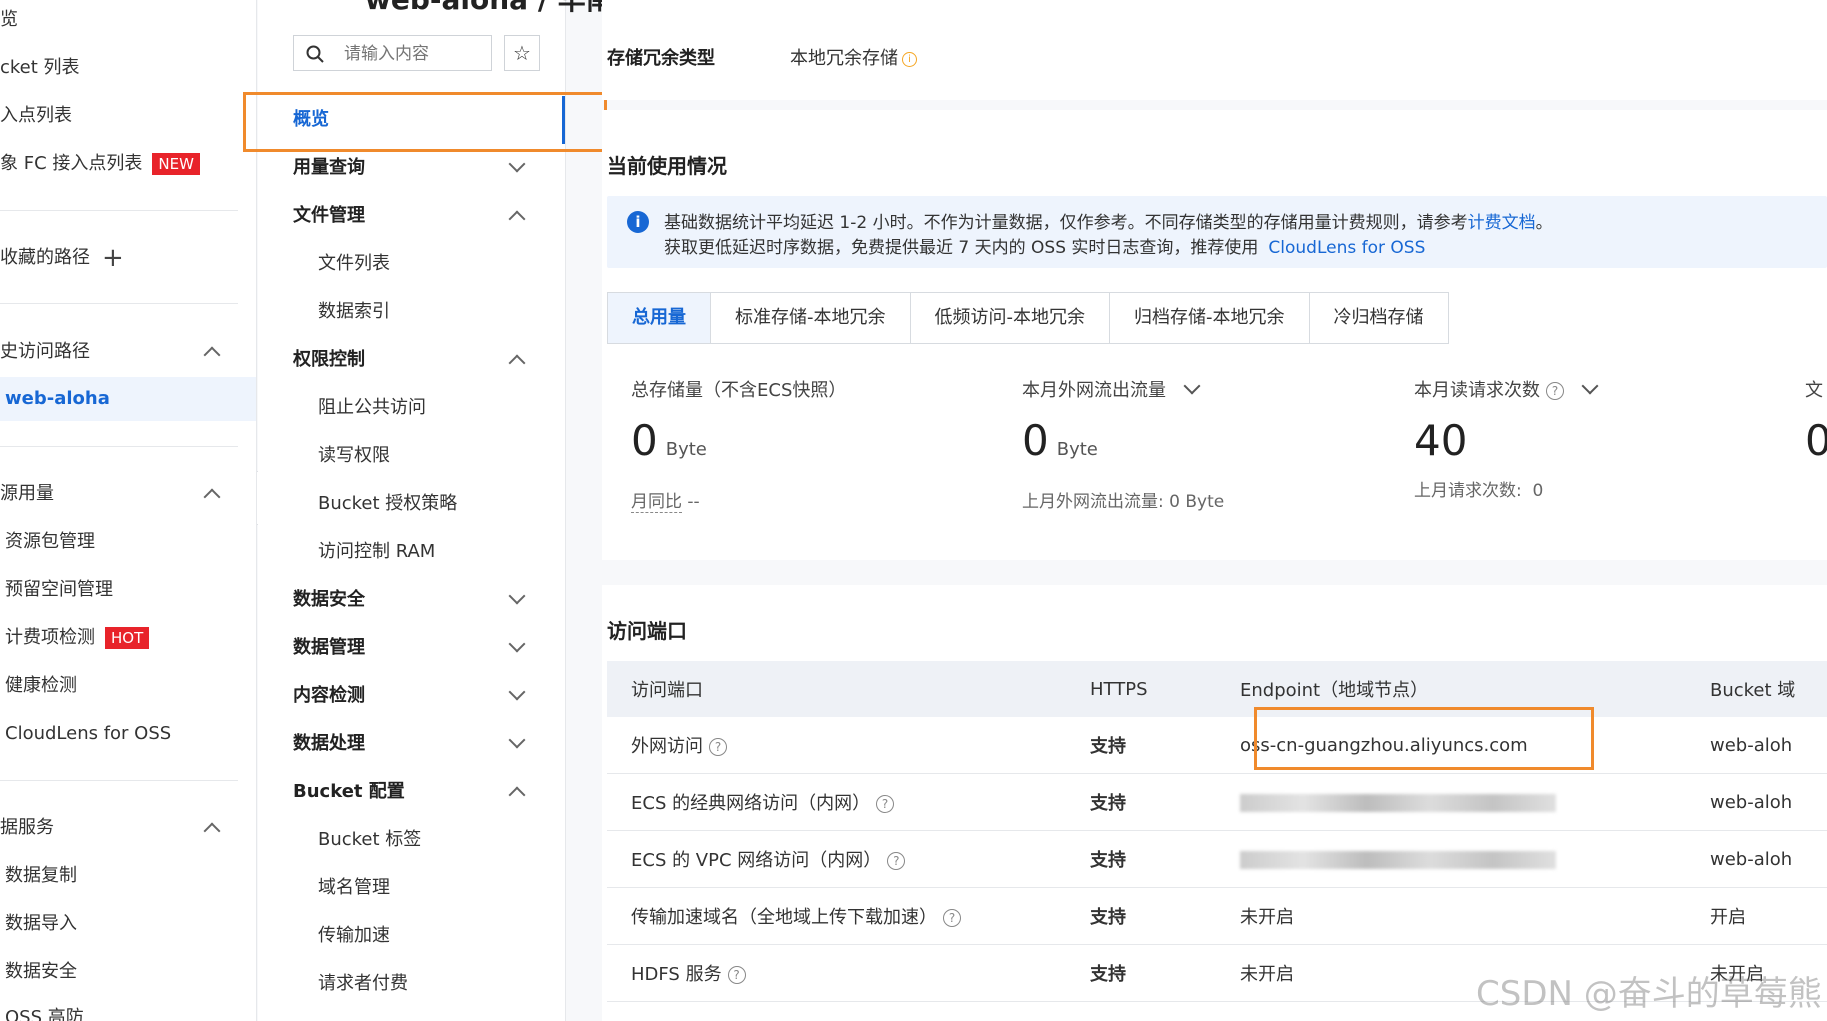 The width and height of the screenshot is (1827, 1021). Describe the element at coordinates (414, 54) in the screenshot. I see `search-input` at that location.